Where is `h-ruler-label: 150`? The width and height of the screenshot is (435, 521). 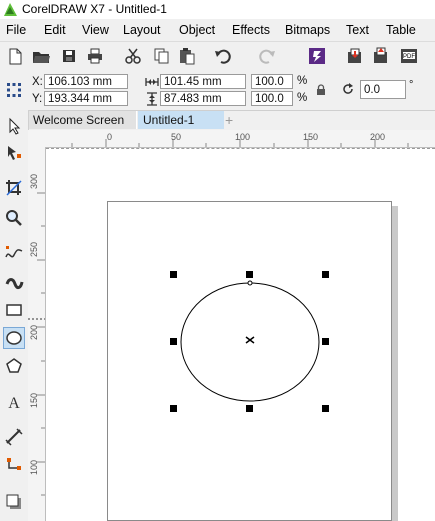 h-ruler-label: 150 is located at coordinates (311, 137).